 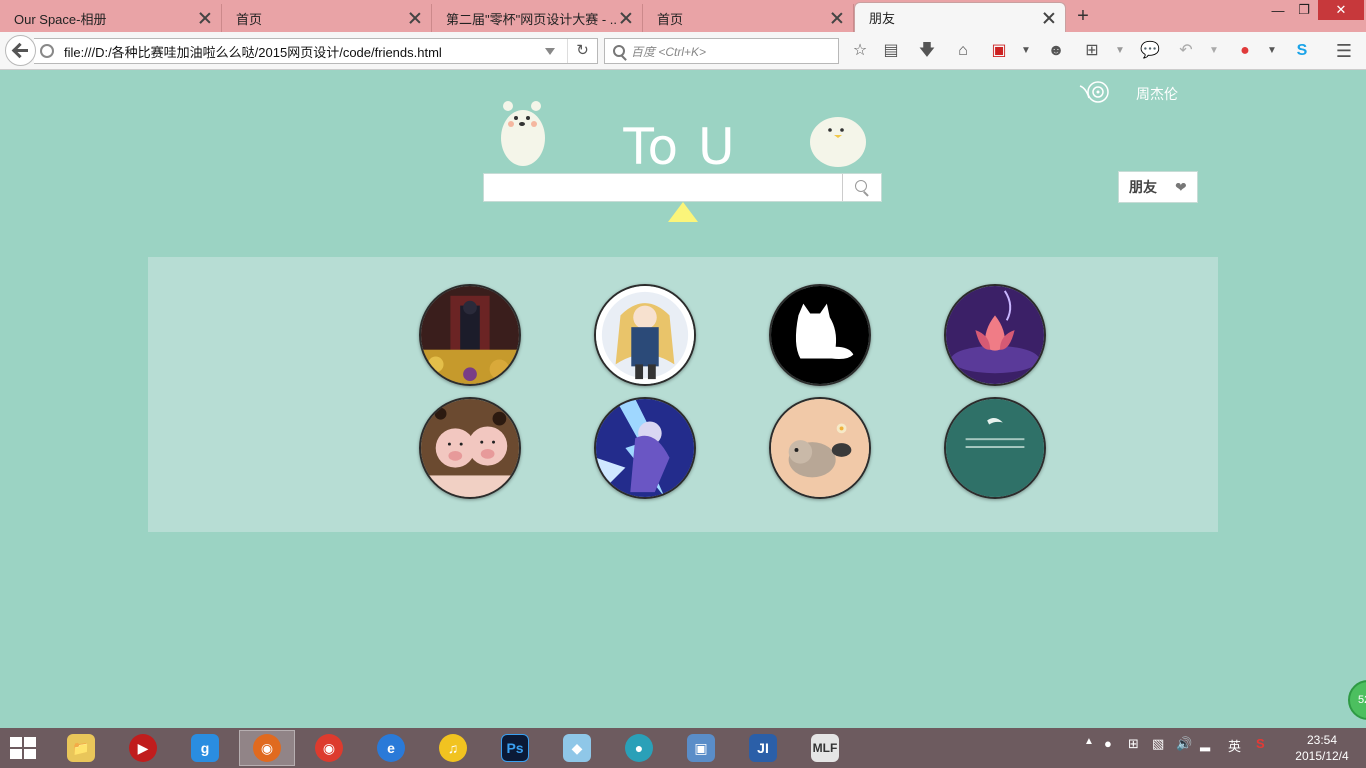 What do you see at coordinates (20, 50) in the screenshot?
I see `back-button` at bounding box center [20, 50].